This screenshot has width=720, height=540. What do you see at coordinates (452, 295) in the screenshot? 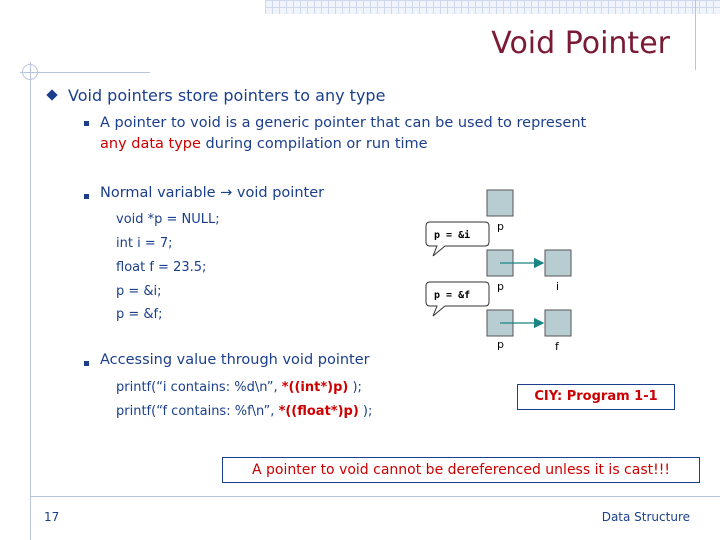
I see `callout-text-2: p = &f` at bounding box center [452, 295].